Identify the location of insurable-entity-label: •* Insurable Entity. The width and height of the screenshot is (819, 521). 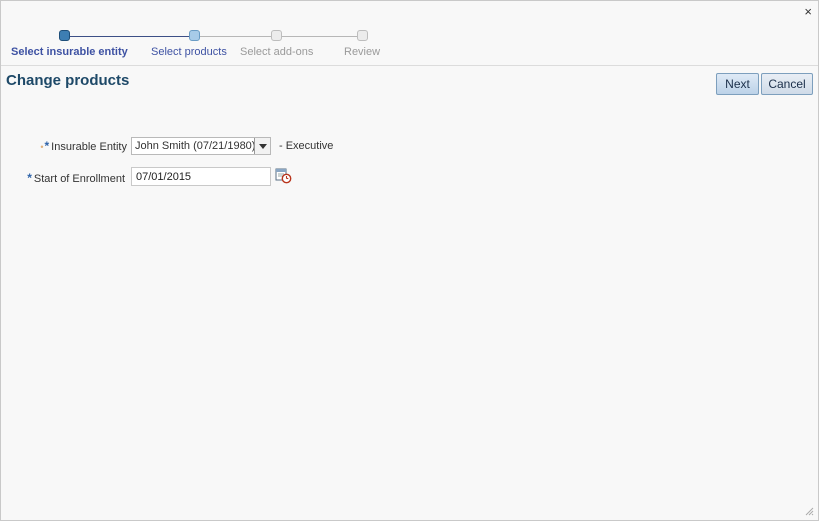
(77, 146).